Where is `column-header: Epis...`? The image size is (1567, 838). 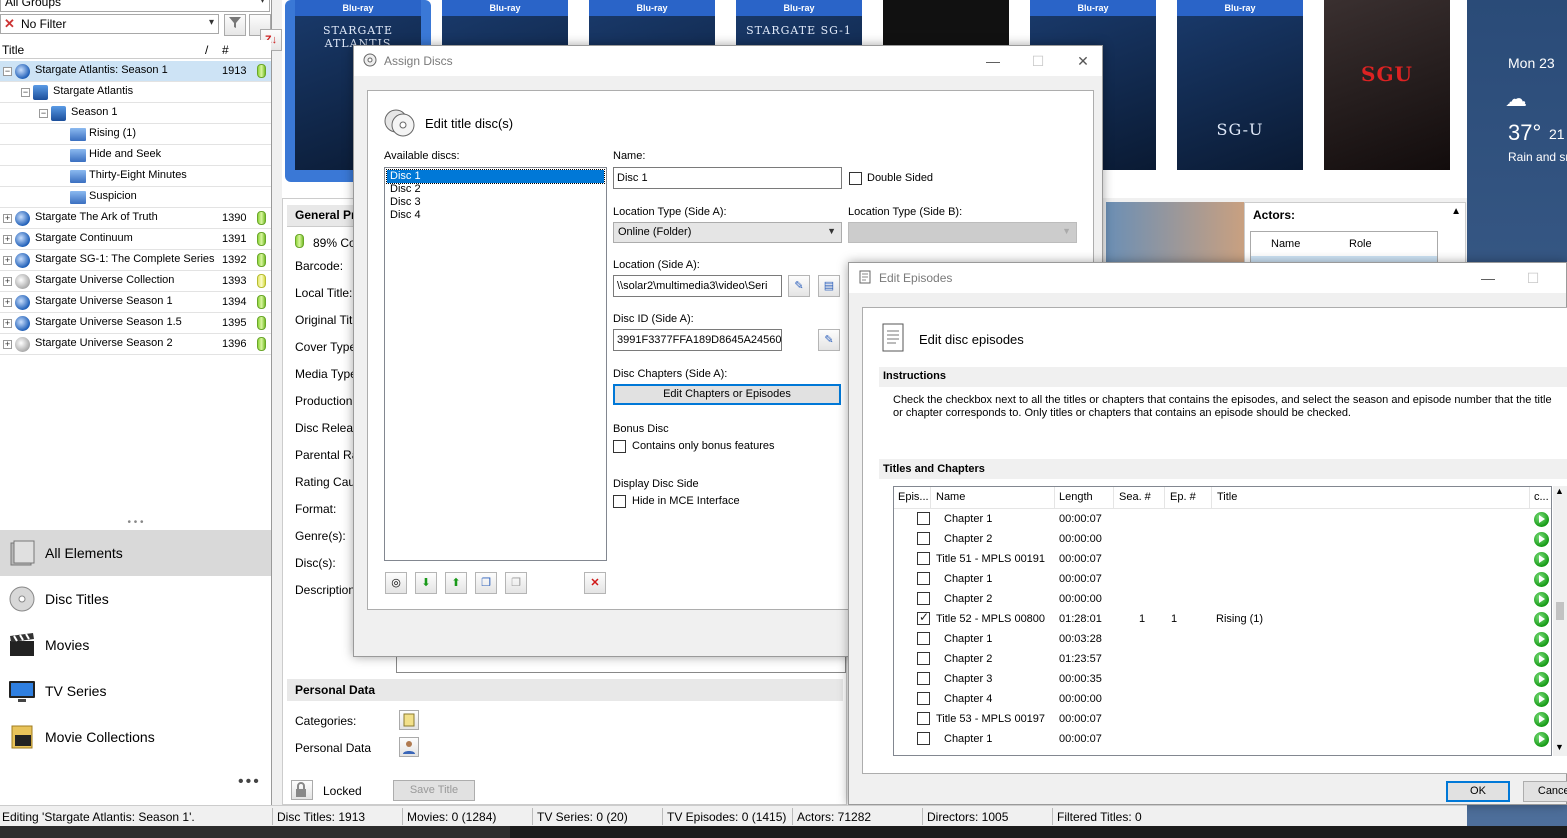
column-header: Epis... is located at coordinates (913, 497).